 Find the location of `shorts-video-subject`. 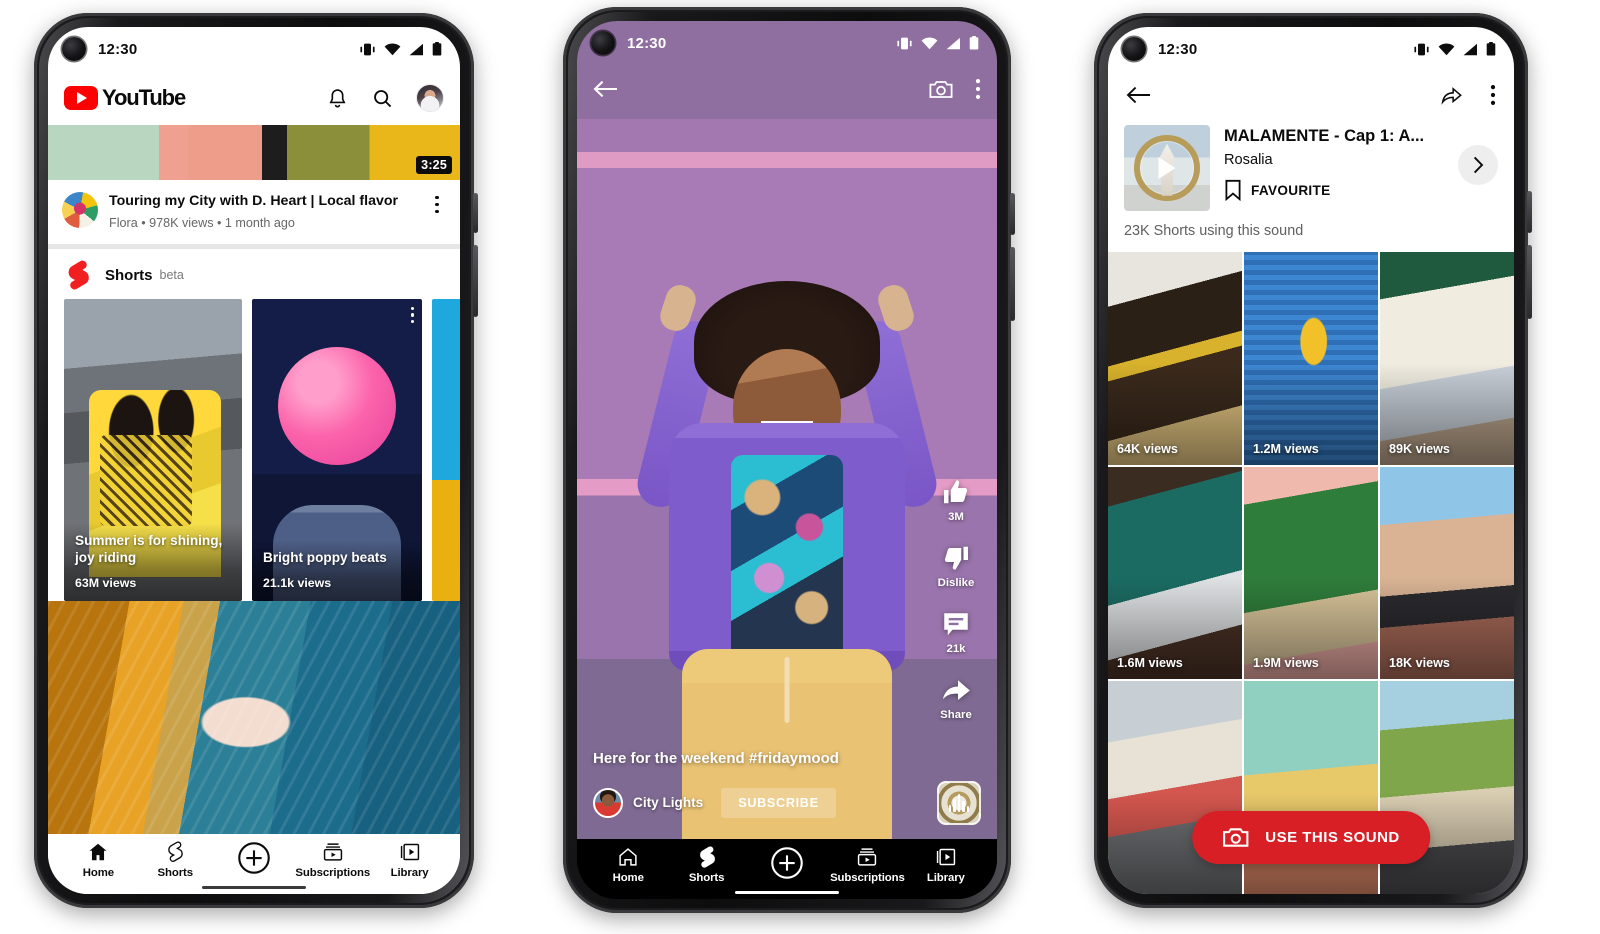

shorts-video-subject is located at coordinates (787, 489).